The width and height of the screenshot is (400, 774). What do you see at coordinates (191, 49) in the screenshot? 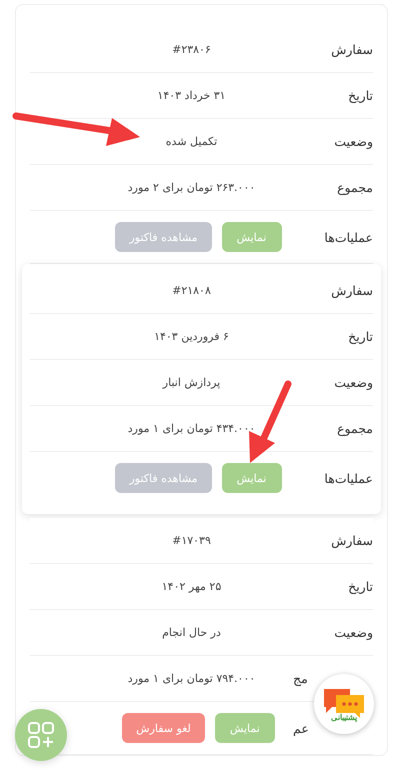
I see `field-value: #۲۳۸۰۶` at bounding box center [191, 49].